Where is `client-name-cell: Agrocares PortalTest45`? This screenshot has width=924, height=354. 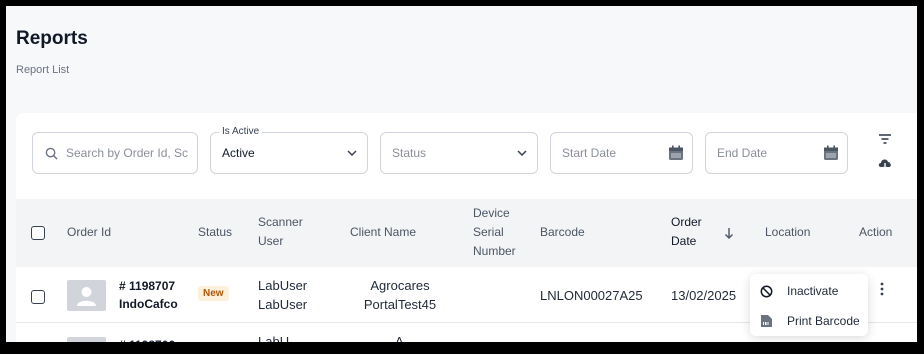 client-name-cell: Agrocares PortalTest45 is located at coordinates (400, 295).